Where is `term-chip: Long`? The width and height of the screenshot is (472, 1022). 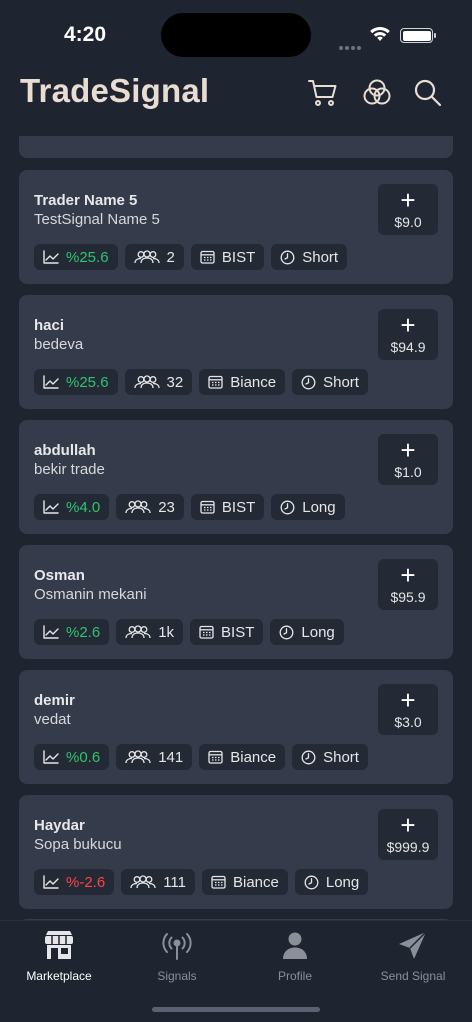 term-chip: Long is located at coordinates (331, 882).